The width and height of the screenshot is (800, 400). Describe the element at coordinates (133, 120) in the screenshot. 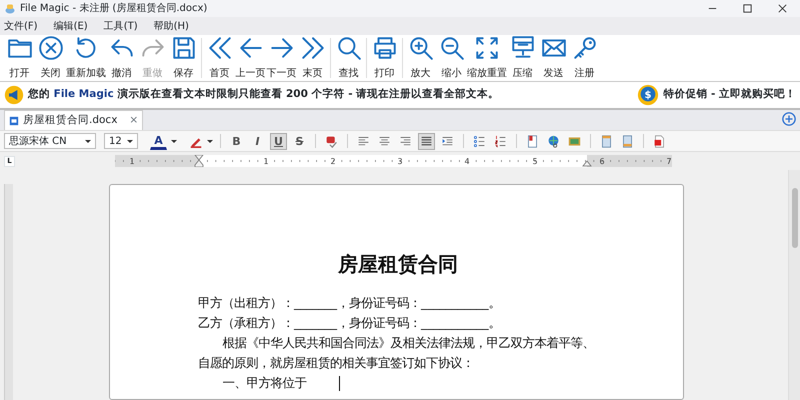

I see `tab-close-button: ×` at that location.